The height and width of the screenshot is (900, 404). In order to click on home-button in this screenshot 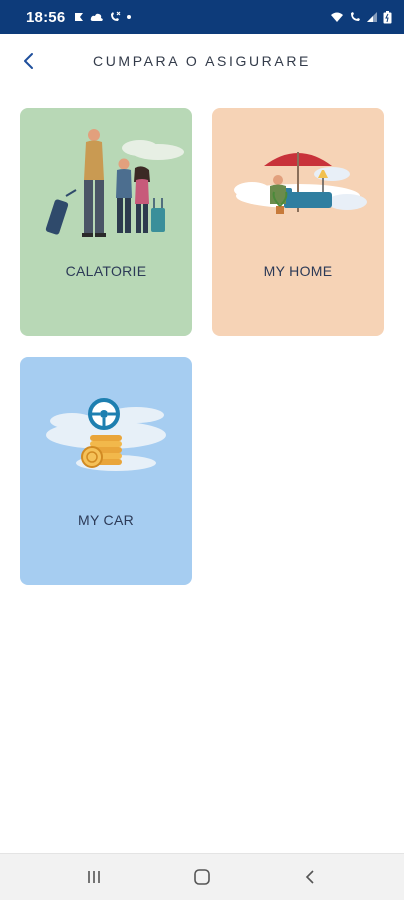, I will do `click(202, 877)`.